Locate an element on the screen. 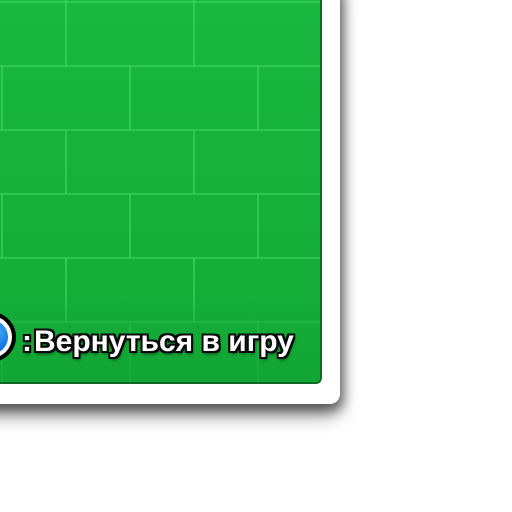 This screenshot has width=512, height=512. hint-label: Вернуться в игру is located at coordinates (164, 341).